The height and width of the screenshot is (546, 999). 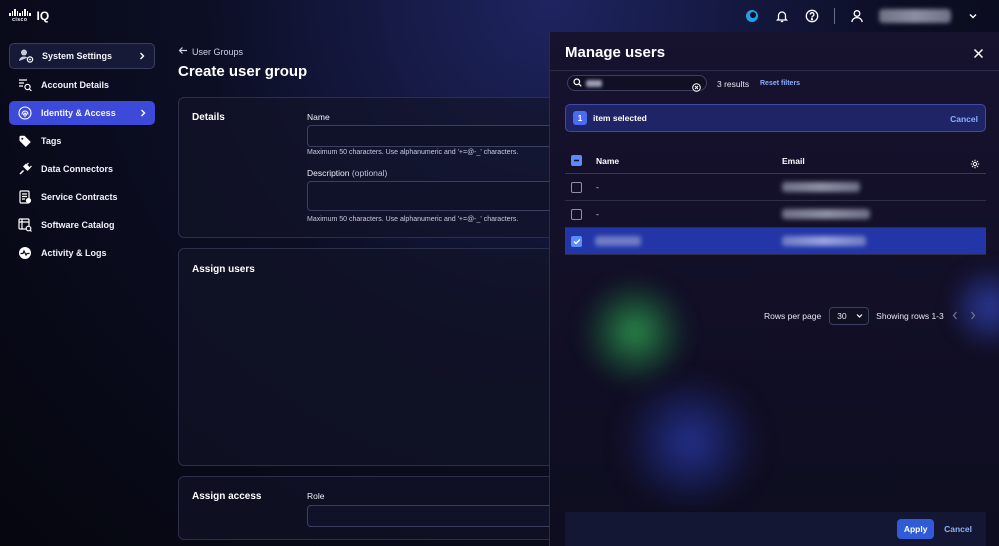 What do you see at coordinates (774, 70) in the screenshot?
I see `panel-divider` at bounding box center [774, 70].